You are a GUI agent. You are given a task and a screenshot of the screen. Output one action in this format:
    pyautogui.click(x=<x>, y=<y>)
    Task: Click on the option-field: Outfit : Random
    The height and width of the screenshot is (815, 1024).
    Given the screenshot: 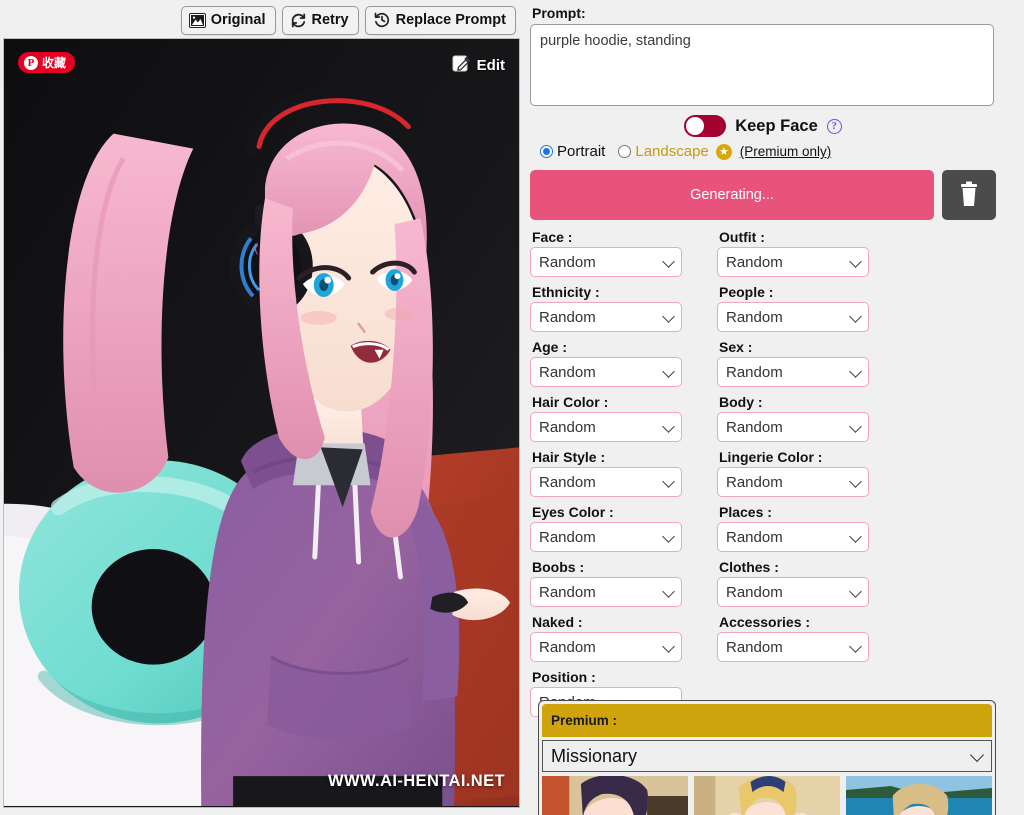 What is the action you would take?
    pyautogui.click(x=801, y=253)
    